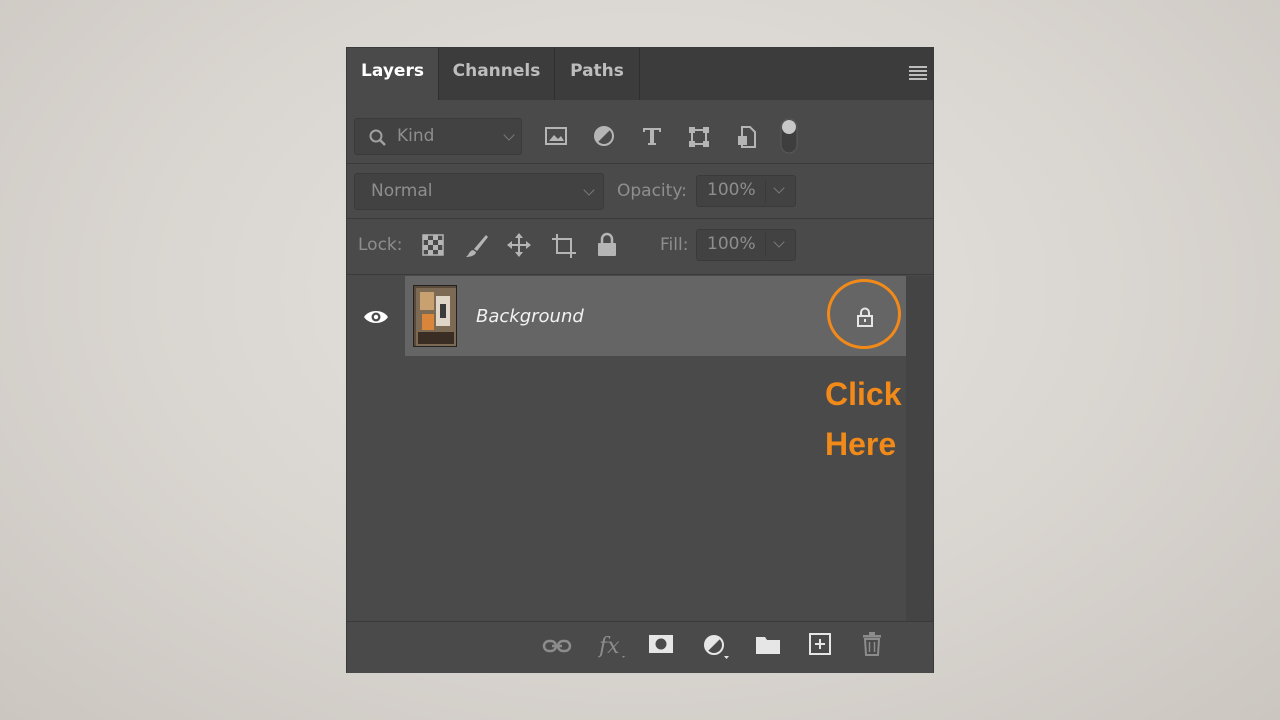 This screenshot has height=720, width=1280. Describe the element at coordinates (717, 647) in the screenshot. I see `adjustment-layer-icon` at that location.